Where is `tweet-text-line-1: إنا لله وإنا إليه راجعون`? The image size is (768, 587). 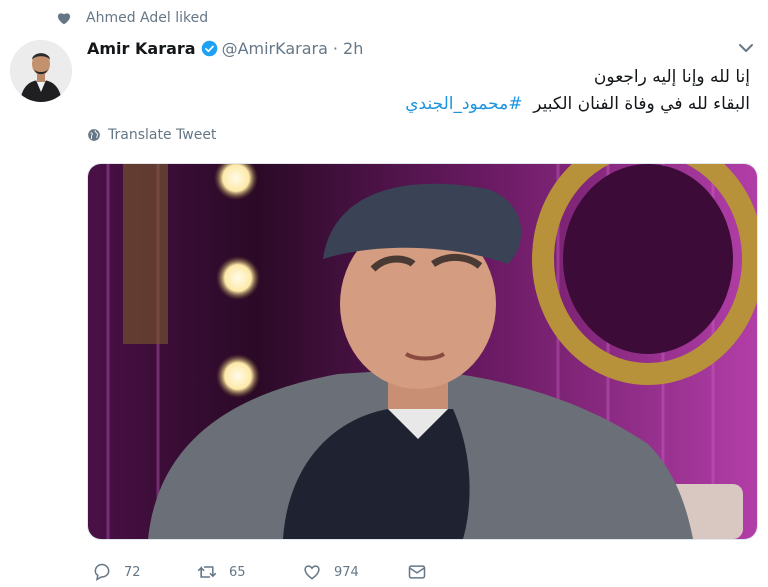
tweet-text-line-1: إنا لله وإنا إليه راجعون is located at coordinates (671, 77).